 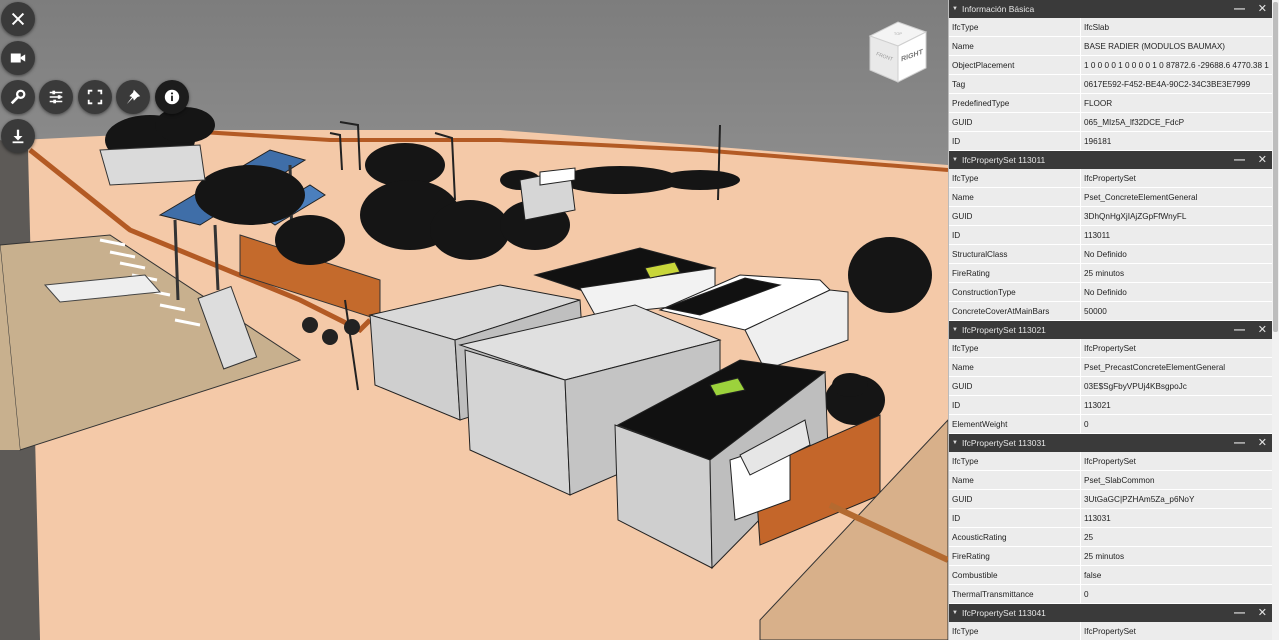 I want to click on property-value: 3UtGaGC|PZHAm5Za_p6NoY, so click(x=1180, y=499).